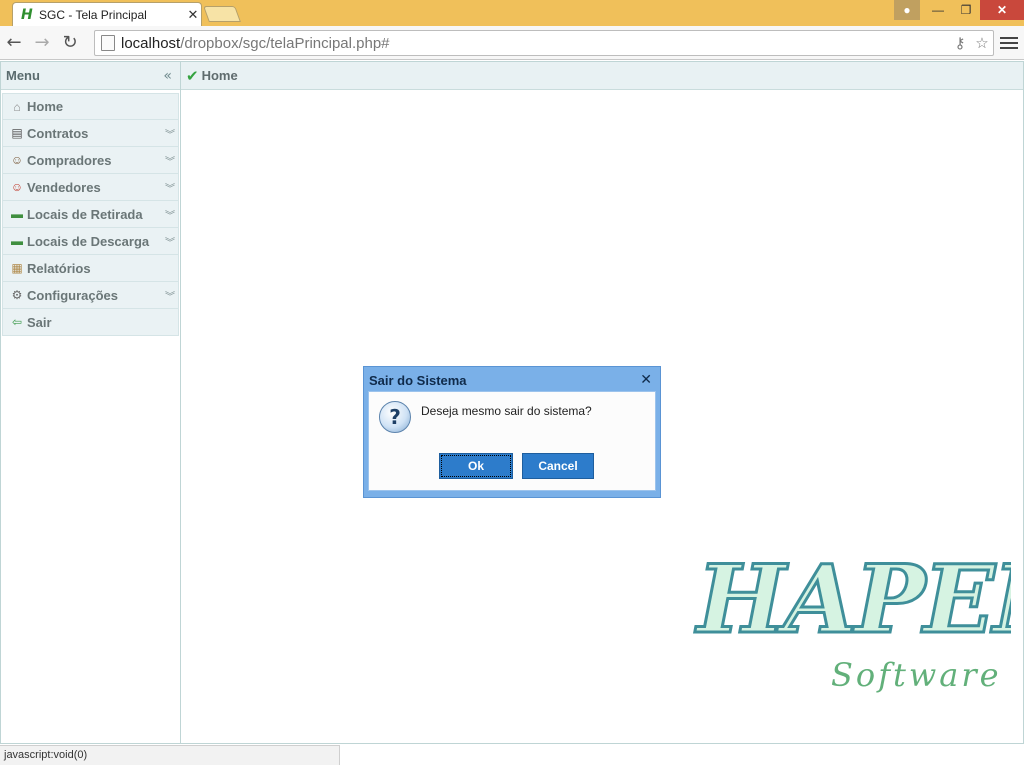 Image resolution: width=1024 pixels, height=768 pixels. I want to click on logo-main-text: HAPEN, so click(852, 600).